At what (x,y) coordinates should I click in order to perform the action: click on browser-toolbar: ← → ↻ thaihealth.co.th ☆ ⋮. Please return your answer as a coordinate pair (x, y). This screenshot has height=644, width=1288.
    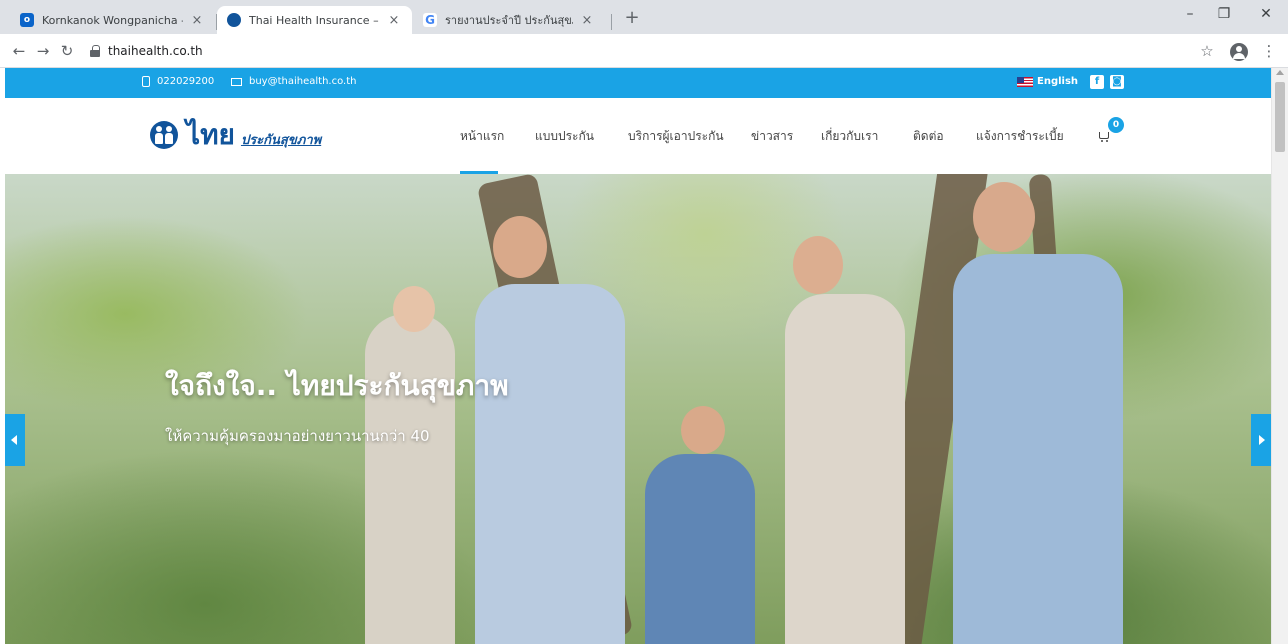
    Looking at the image, I should click on (644, 51).